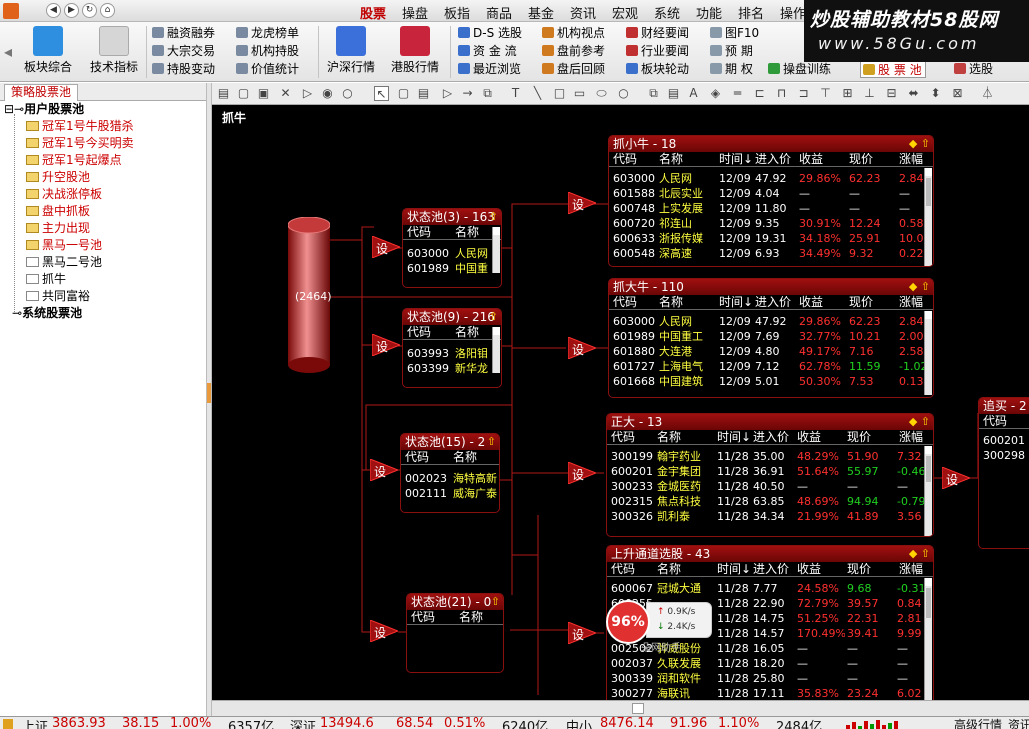  What do you see at coordinates (267, 51) in the screenshot?
I see `institution-holding-button: 机构持股` at bounding box center [267, 51].